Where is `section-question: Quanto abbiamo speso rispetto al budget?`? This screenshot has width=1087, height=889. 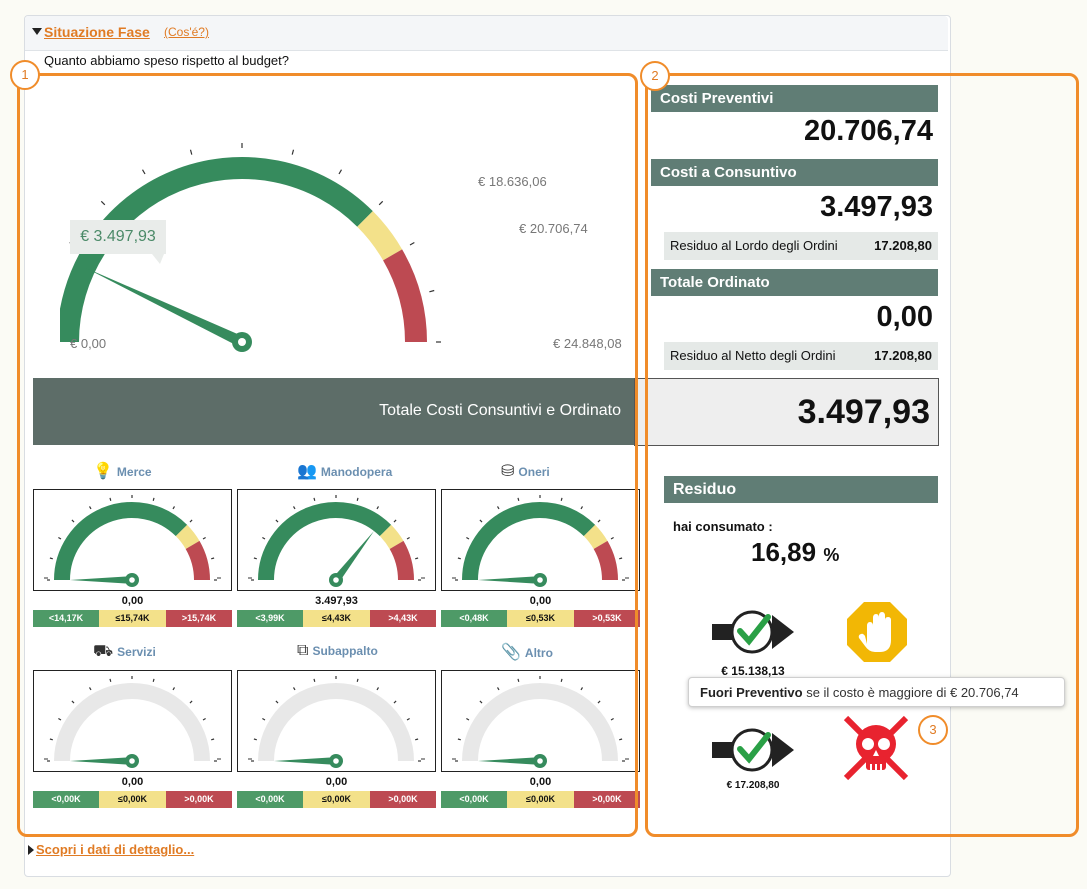 section-question: Quanto abbiamo speso rispetto al budget? is located at coordinates (167, 60).